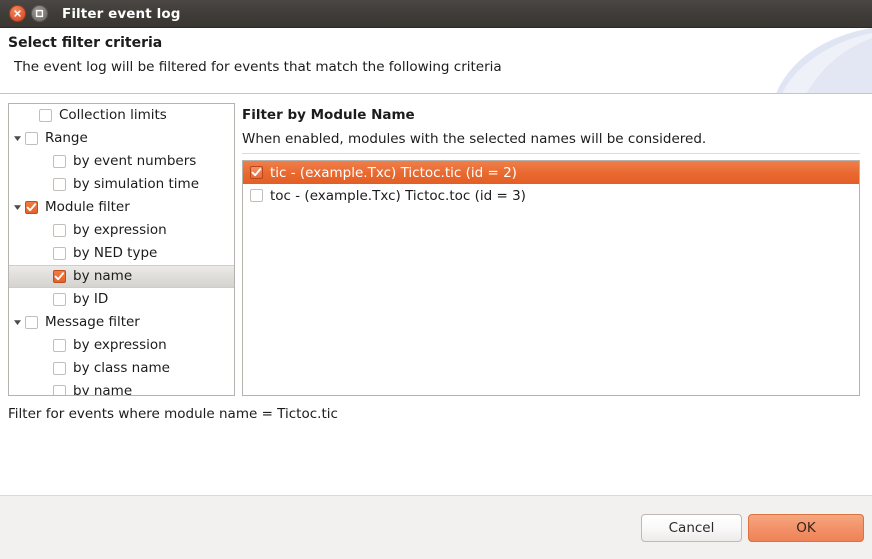 The height and width of the screenshot is (559, 872). Describe the element at coordinates (66, 137) in the screenshot. I see `tree-item-label: Range` at that location.